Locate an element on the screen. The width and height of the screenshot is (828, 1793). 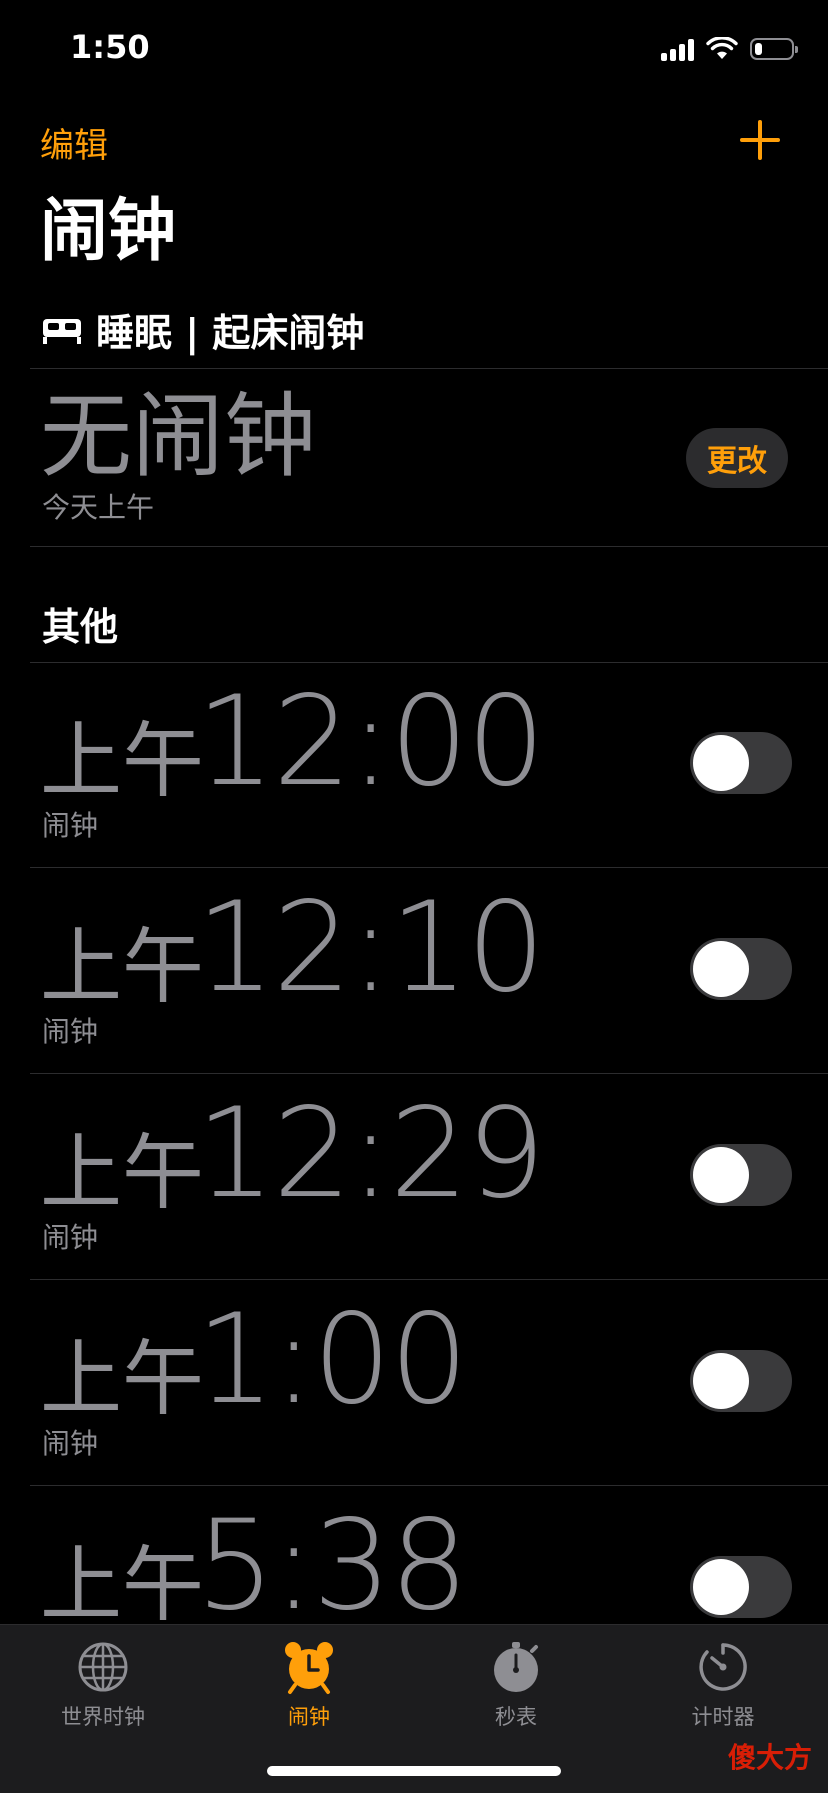
stopwatch-icon is located at coordinates (516, 1667).